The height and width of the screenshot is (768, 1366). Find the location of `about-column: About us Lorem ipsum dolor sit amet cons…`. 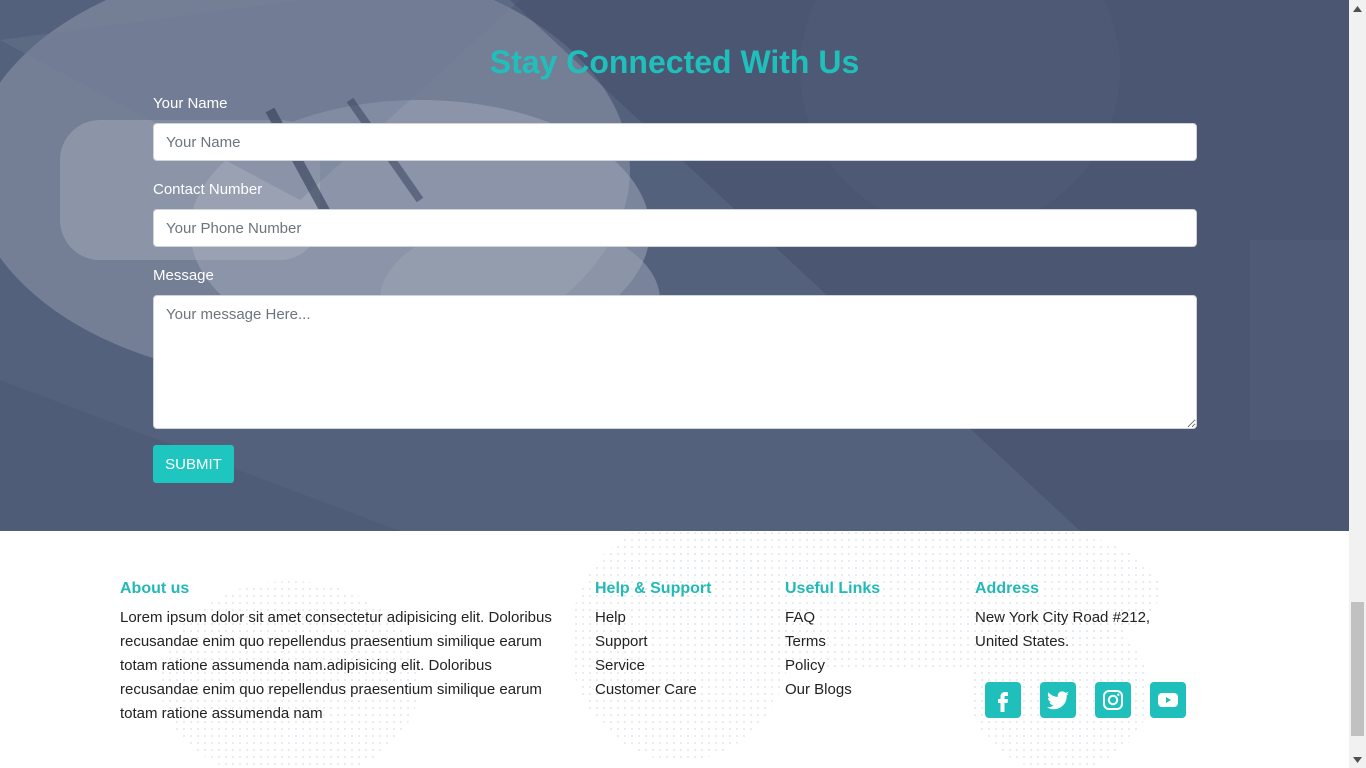

about-column: About us Lorem ipsum dolor sit amet cons… is located at coordinates (345, 653).